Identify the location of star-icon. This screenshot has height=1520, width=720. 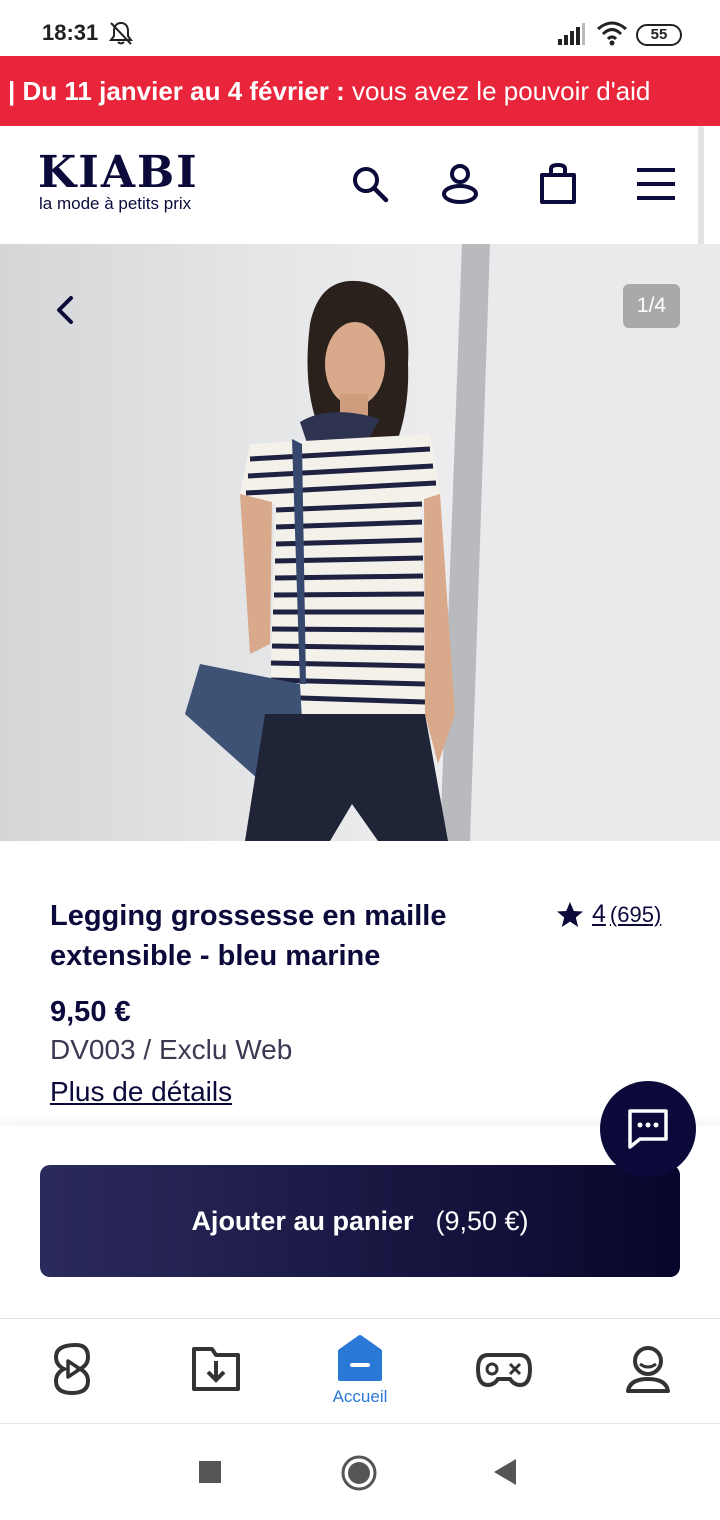
(570, 914).